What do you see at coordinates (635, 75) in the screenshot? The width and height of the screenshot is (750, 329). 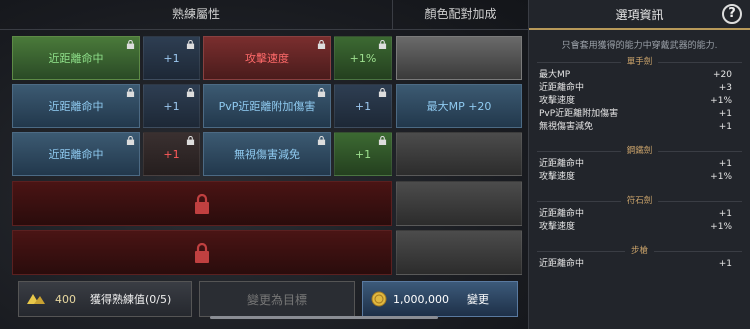 I see `stat-row: 最大MP +20` at bounding box center [635, 75].